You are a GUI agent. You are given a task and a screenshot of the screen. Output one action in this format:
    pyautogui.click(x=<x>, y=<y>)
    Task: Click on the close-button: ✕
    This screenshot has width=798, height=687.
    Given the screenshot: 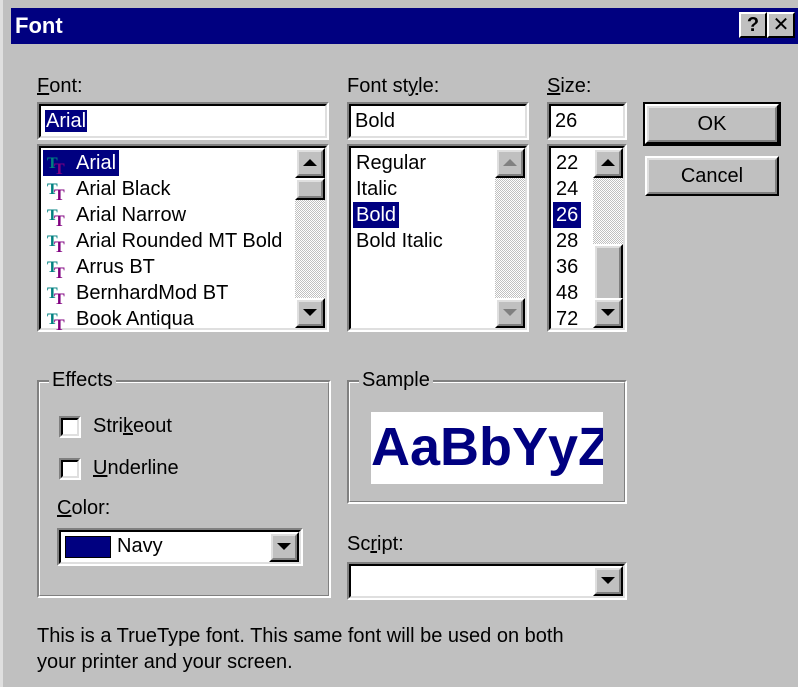 What is the action you would take?
    pyautogui.click(x=781, y=25)
    